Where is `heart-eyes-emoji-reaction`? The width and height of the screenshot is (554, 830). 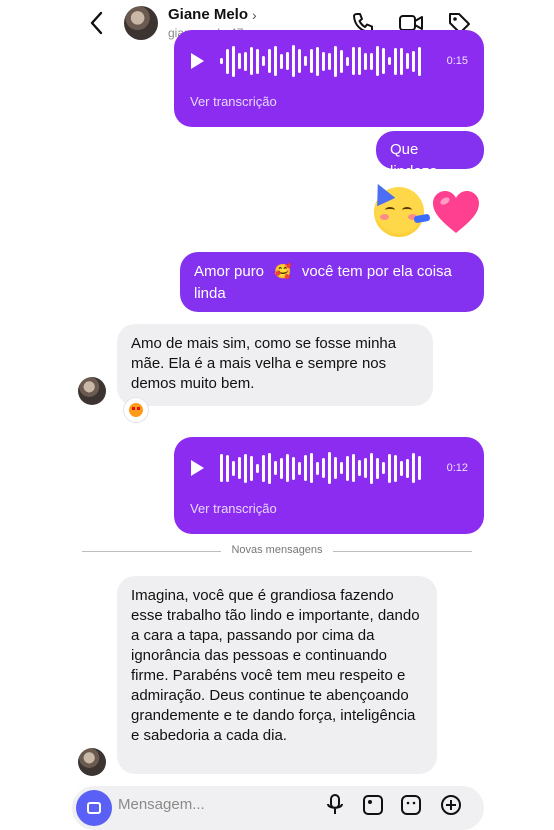 heart-eyes-emoji-reaction is located at coordinates (136, 410).